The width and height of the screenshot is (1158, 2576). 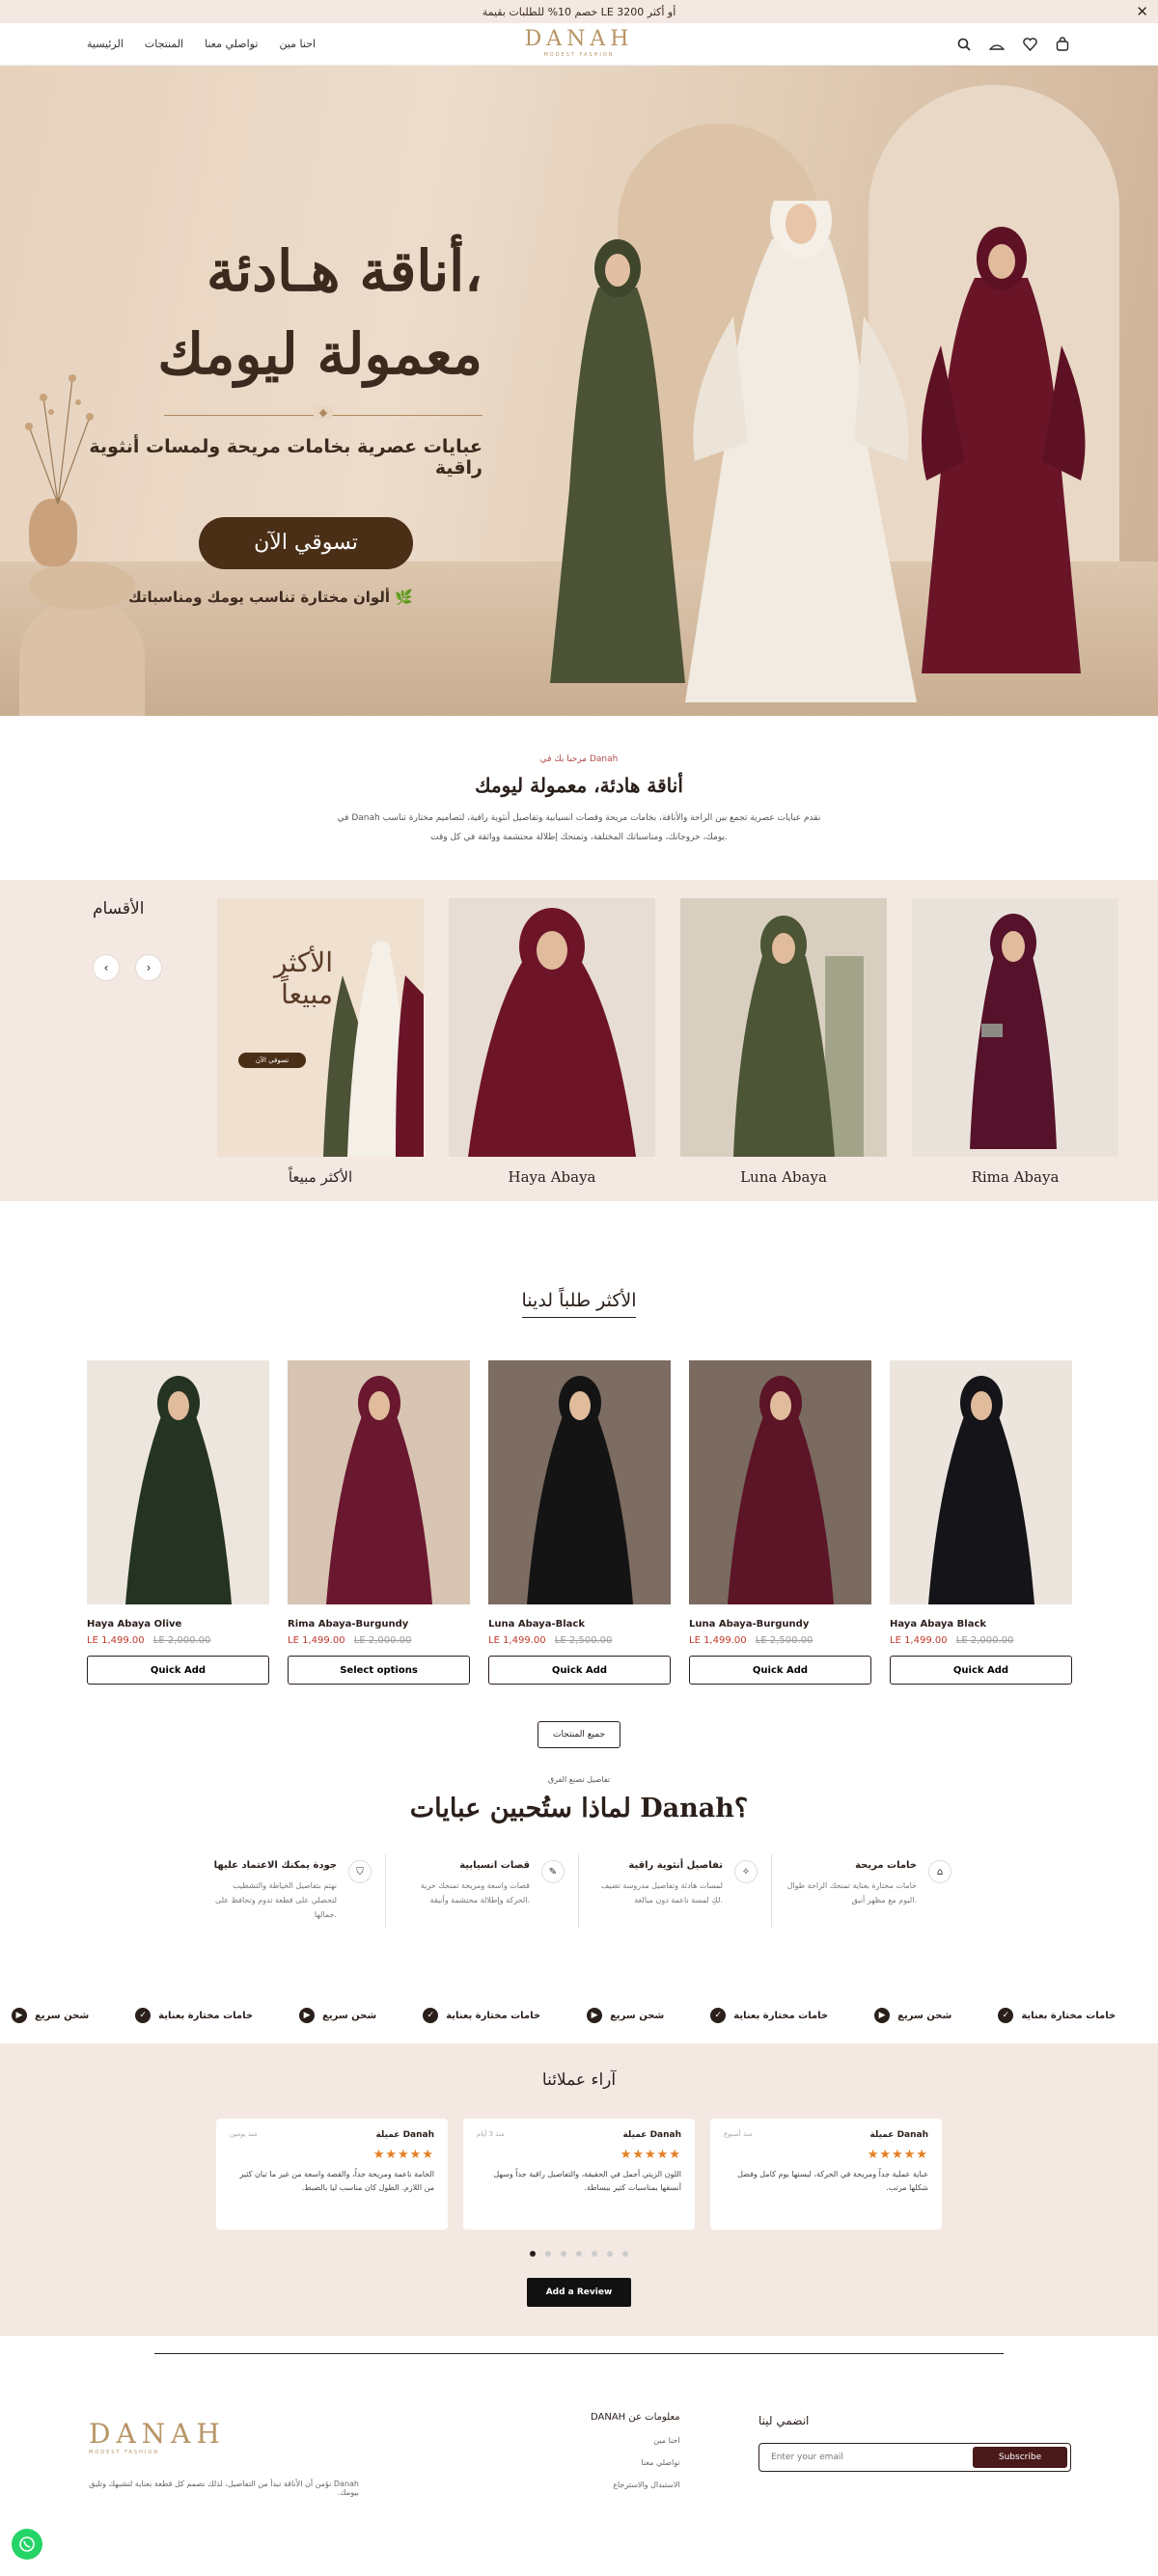 I want to click on product-name: Rima Abaya-Burgundy, so click(x=379, y=1624).